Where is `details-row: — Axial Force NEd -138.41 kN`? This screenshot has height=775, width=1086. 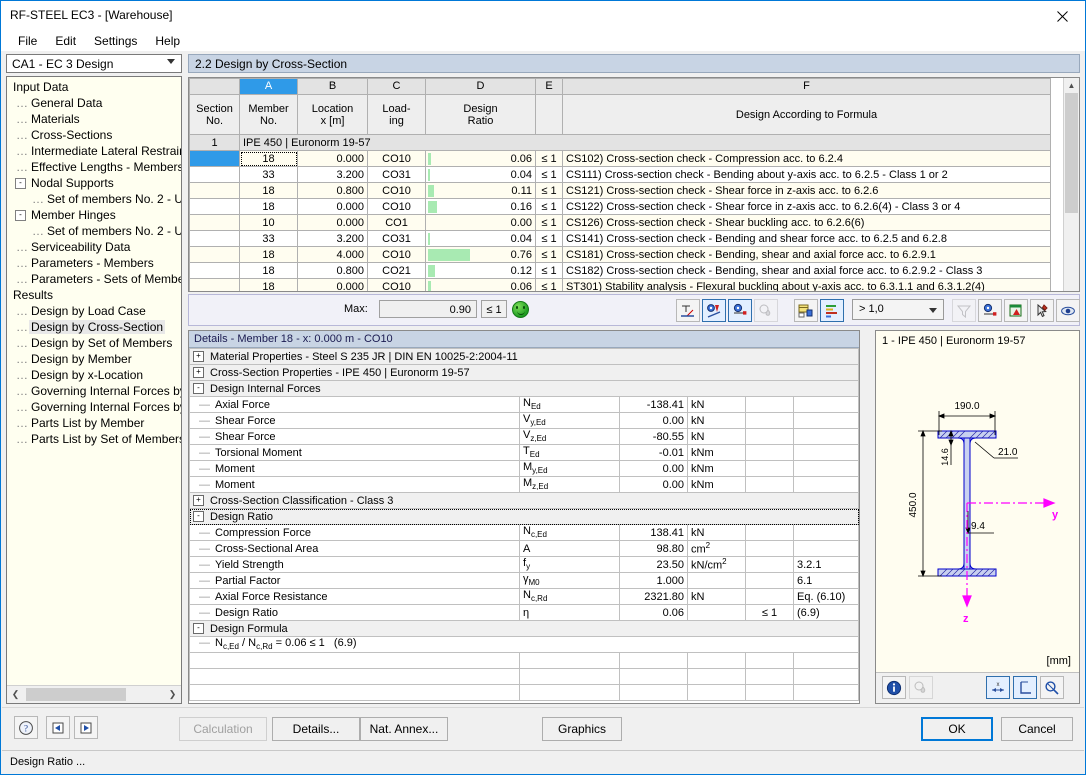
details-row: — Axial Force NEd -138.41 kN is located at coordinates (524, 404).